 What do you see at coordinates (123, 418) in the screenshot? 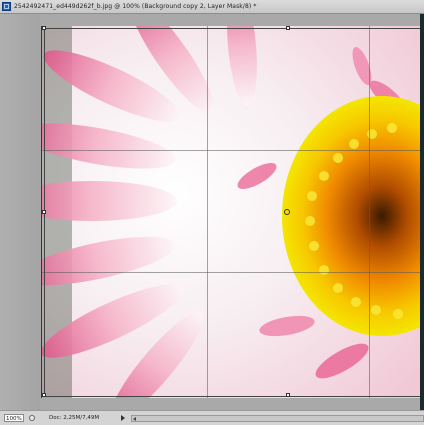
I see `triangle-right-icon` at bounding box center [123, 418].